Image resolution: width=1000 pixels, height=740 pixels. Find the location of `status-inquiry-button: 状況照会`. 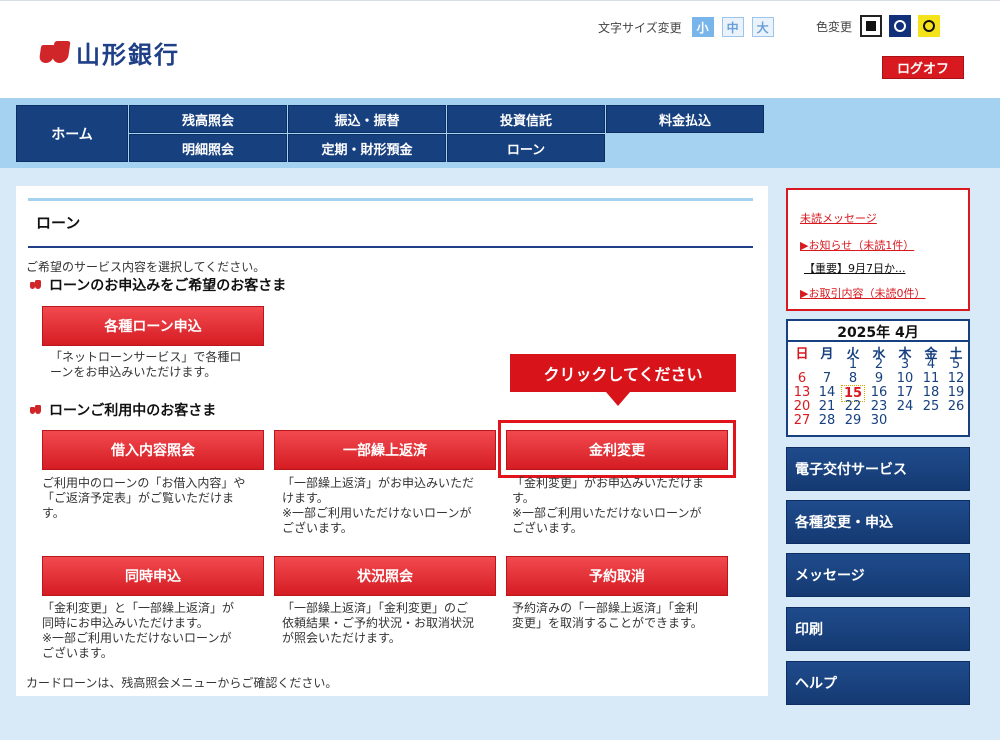

status-inquiry-button: 状況照会 is located at coordinates (385, 576).